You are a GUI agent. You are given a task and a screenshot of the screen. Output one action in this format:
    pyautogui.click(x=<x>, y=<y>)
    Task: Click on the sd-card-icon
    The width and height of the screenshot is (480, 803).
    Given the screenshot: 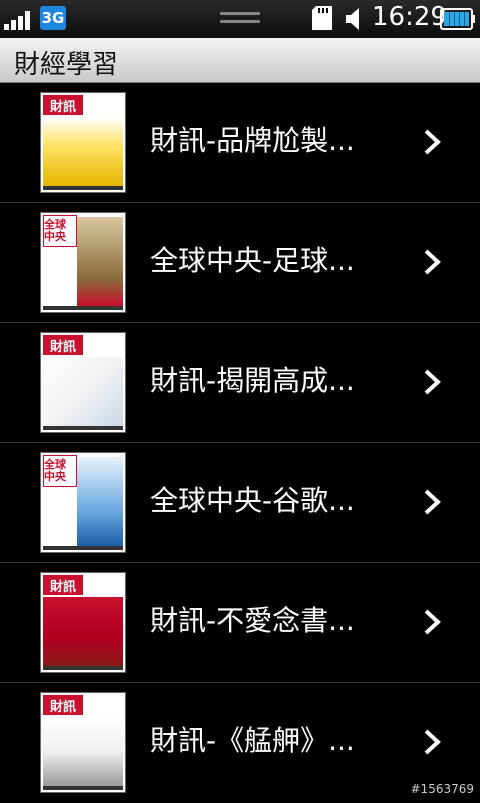 What is the action you would take?
    pyautogui.click(x=322, y=18)
    